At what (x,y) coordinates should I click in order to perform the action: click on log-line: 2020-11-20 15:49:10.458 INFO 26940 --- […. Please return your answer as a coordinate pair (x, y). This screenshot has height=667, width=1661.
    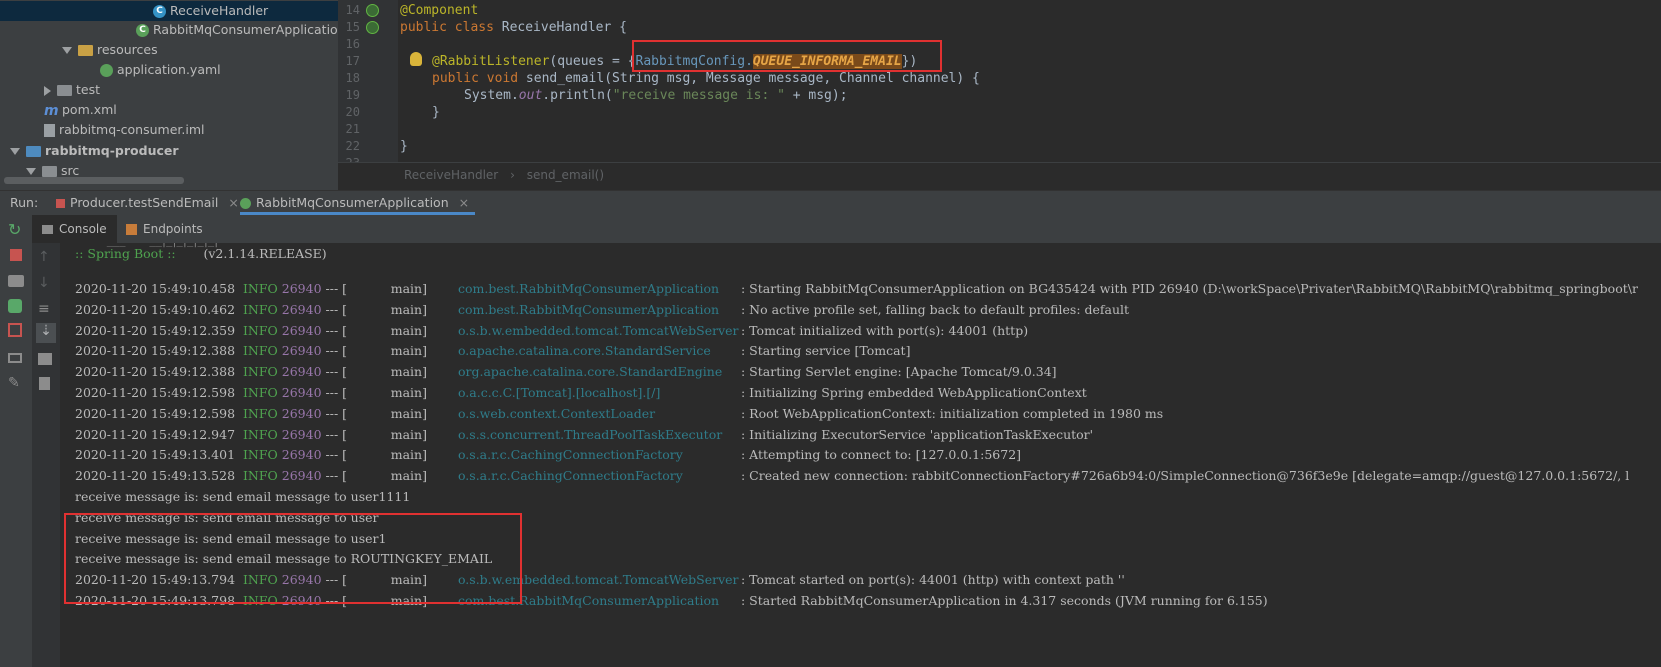
    Looking at the image, I should click on (856, 288).